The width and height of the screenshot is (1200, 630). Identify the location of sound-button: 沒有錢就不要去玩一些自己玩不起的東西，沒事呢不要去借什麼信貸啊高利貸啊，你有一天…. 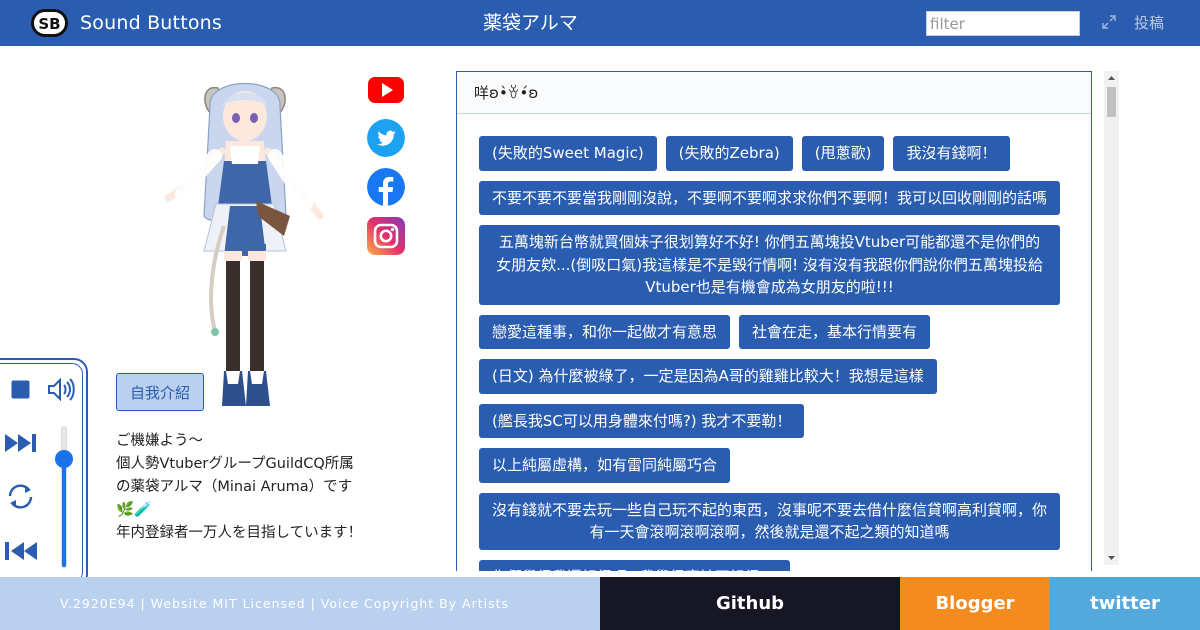
(769, 521).